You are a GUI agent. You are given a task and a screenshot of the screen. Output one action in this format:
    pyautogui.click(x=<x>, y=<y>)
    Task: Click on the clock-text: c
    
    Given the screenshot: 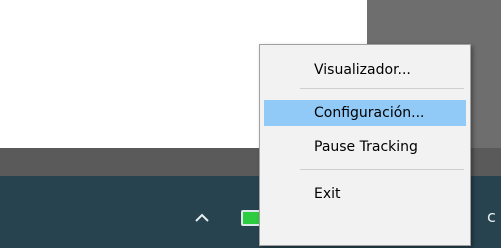 What is the action you would take?
    pyautogui.click(x=491, y=216)
    